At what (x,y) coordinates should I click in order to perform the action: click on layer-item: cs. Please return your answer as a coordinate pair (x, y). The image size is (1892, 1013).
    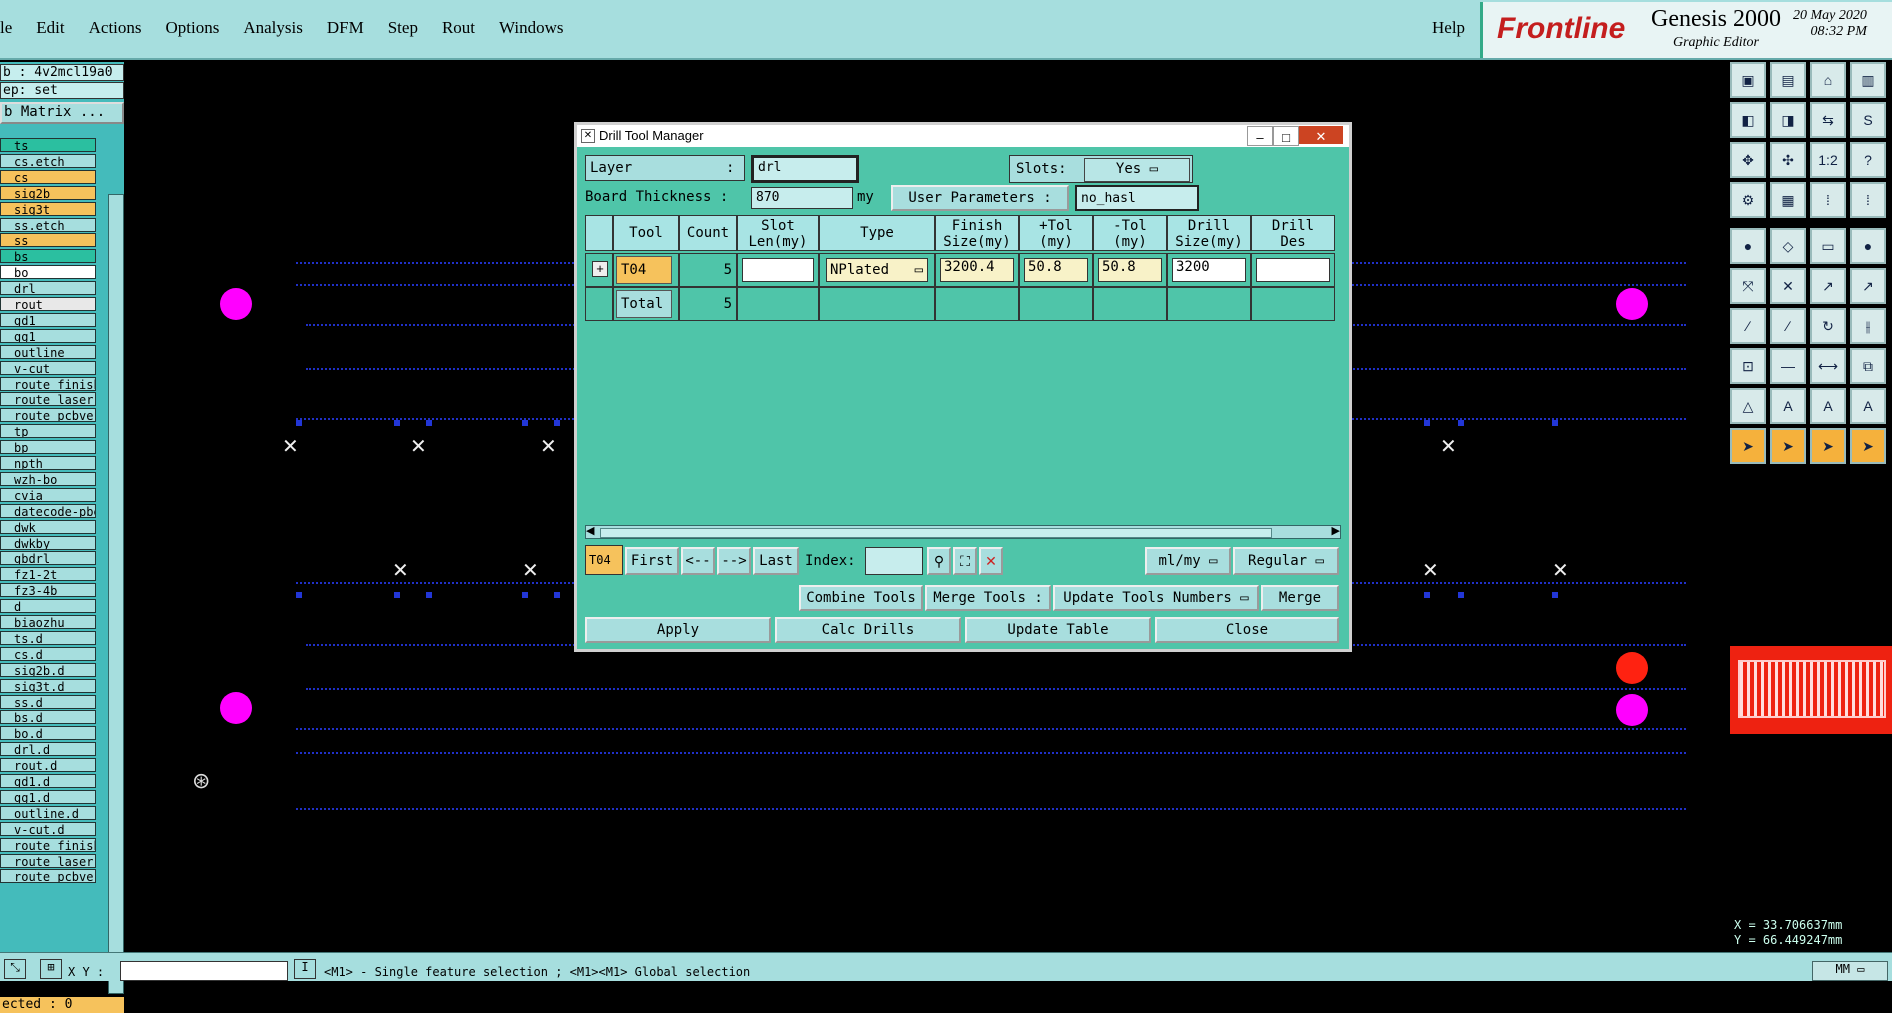
    Looking at the image, I should click on (48, 176).